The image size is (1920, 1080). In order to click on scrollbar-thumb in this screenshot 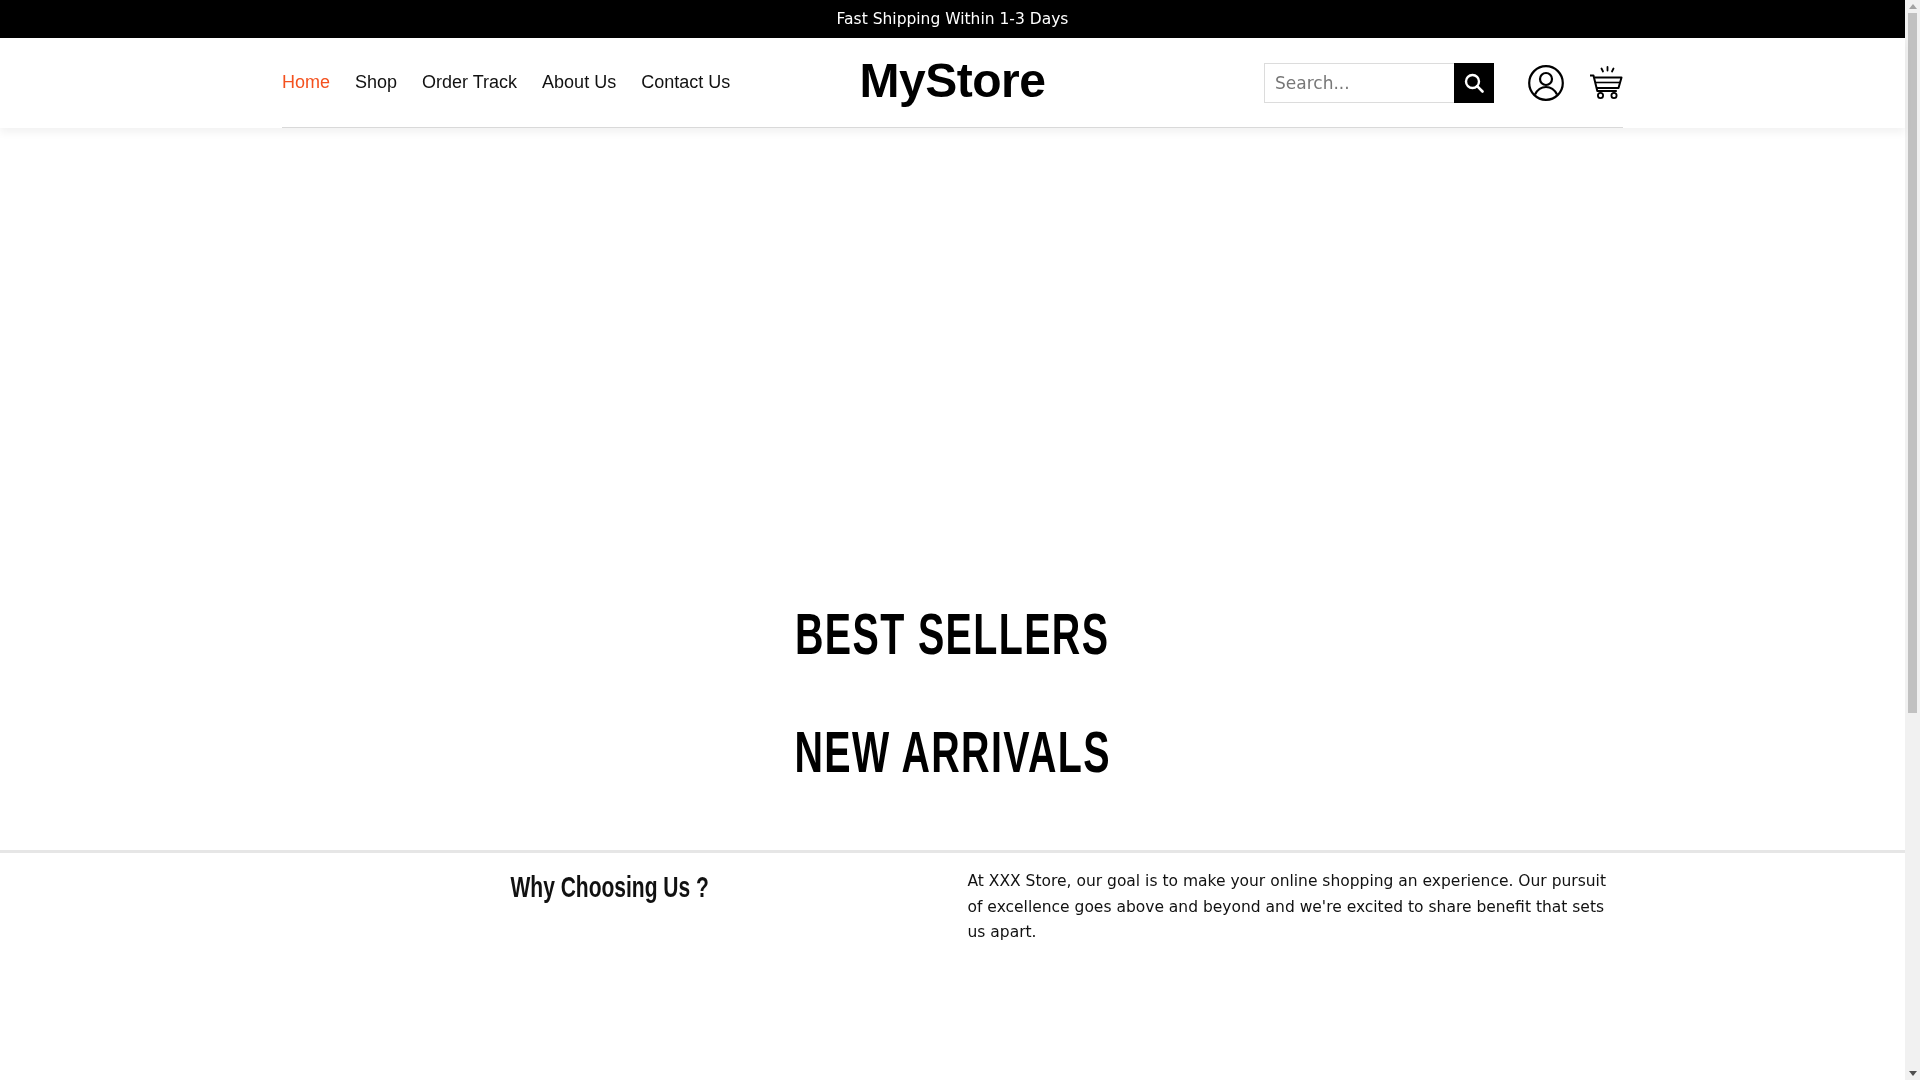, I will do `click(1912, 363)`.